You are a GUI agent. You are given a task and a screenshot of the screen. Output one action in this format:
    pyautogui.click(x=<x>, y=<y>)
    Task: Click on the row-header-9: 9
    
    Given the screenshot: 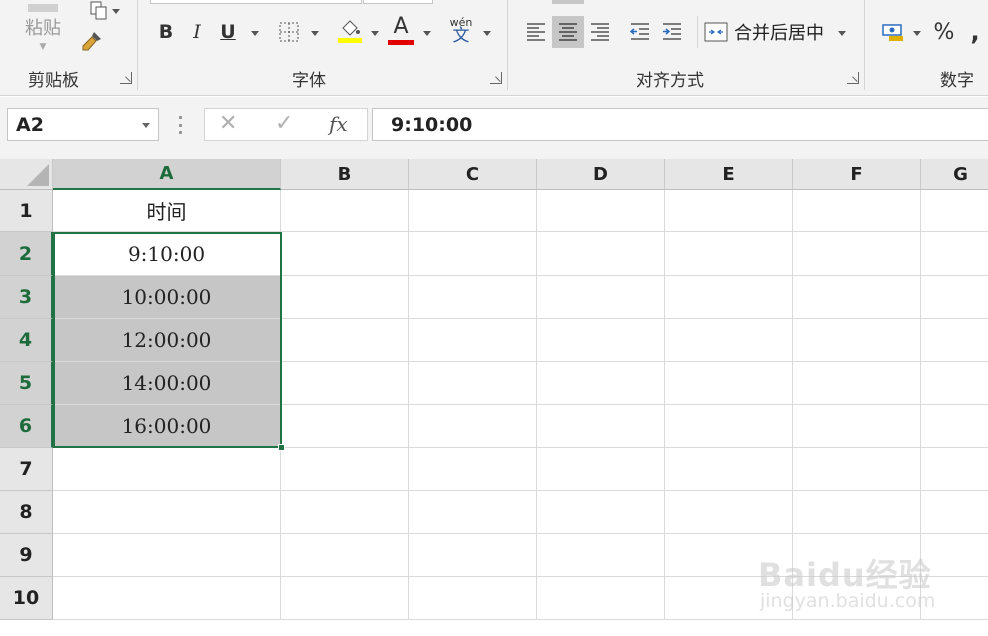 What is the action you would take?
    pyautogui.click(x=26, y=555)
    